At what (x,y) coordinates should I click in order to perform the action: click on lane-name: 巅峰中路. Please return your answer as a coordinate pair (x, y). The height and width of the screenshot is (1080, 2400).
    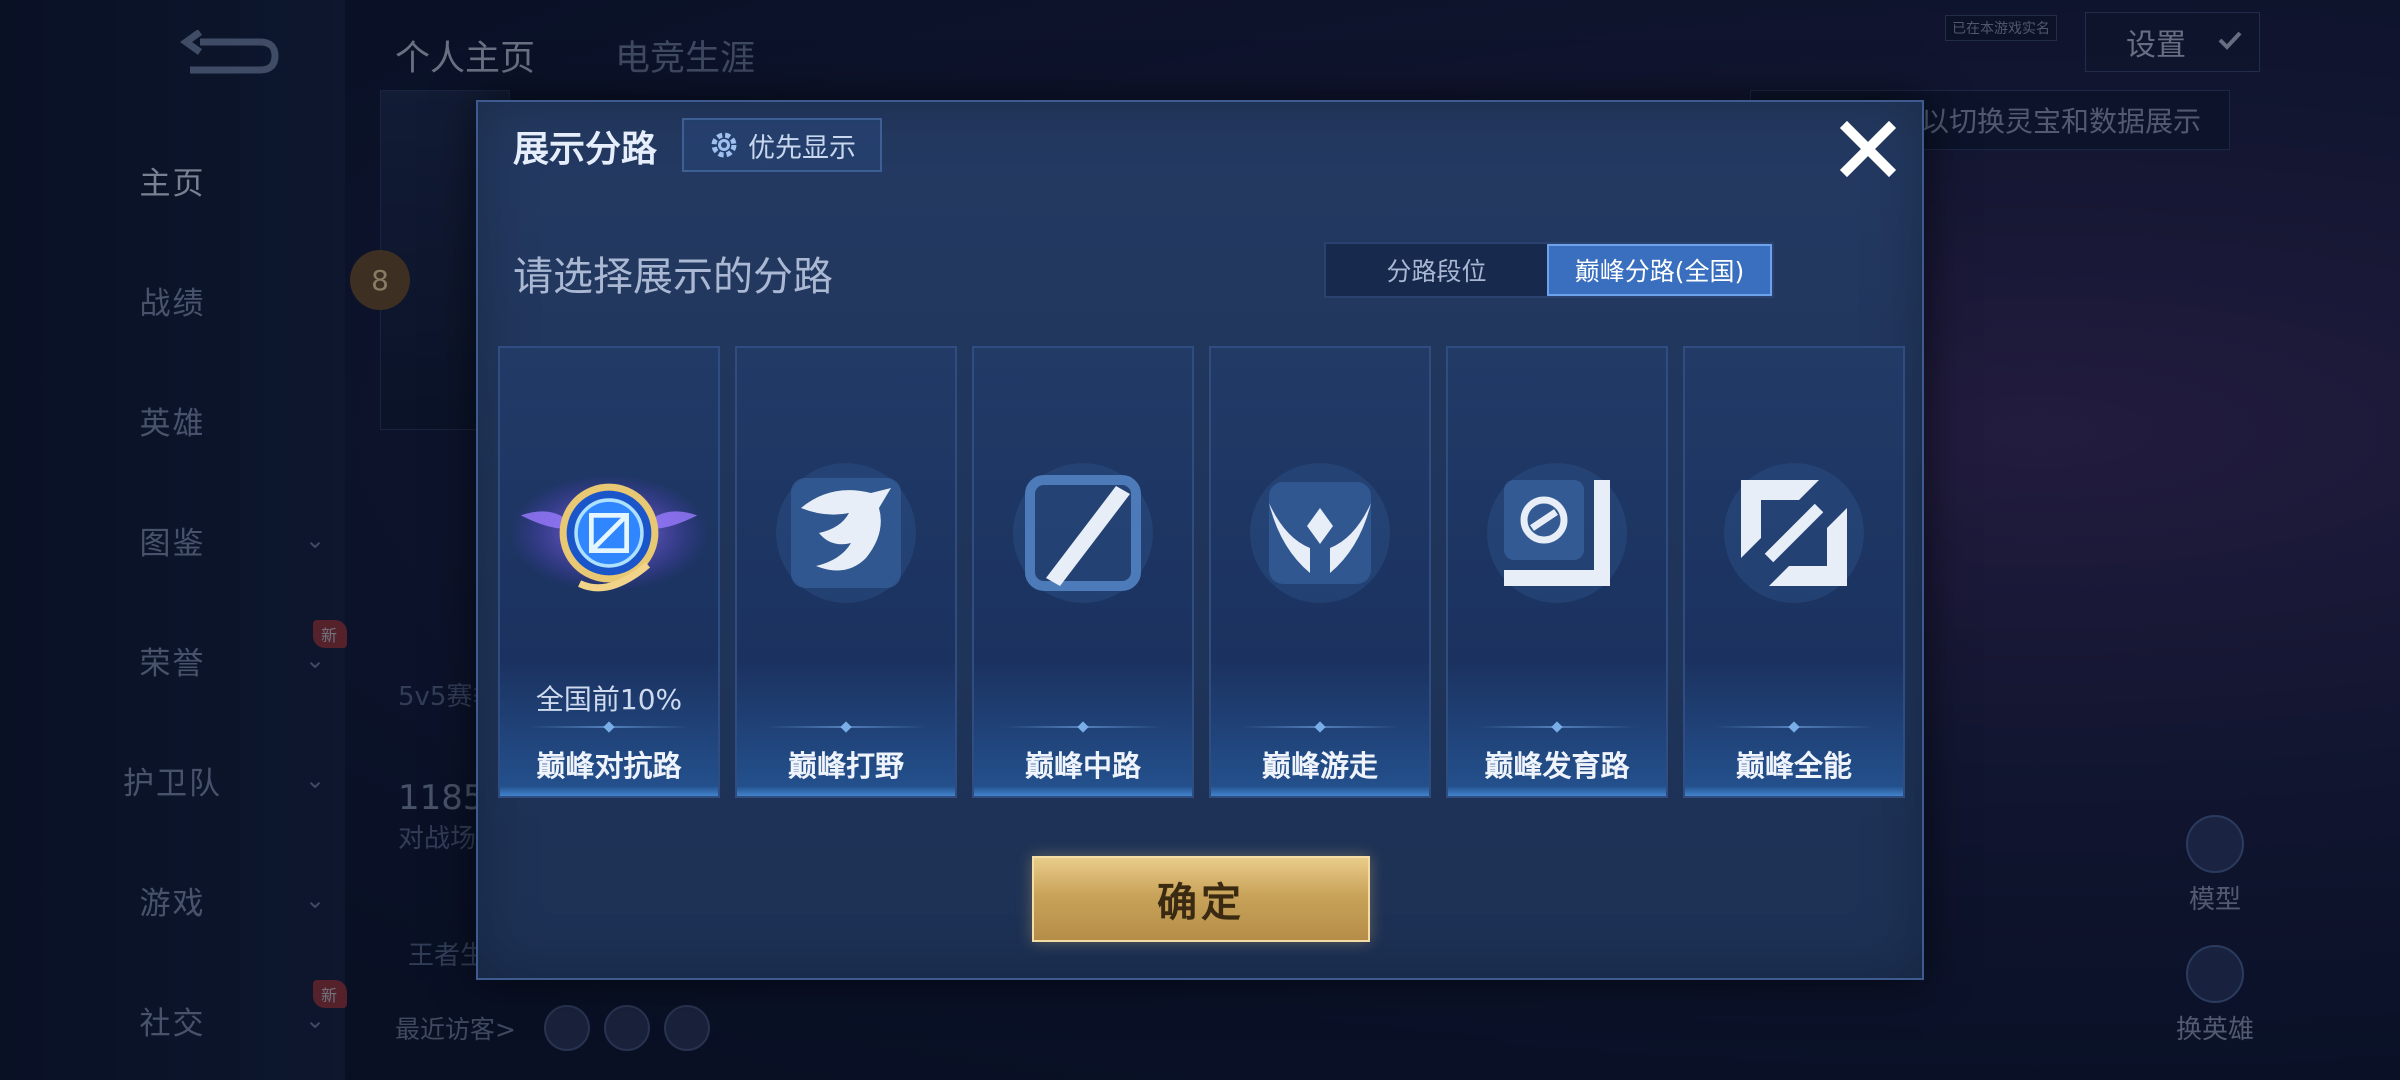
    Looking at the image, I should click on (1082, 766).